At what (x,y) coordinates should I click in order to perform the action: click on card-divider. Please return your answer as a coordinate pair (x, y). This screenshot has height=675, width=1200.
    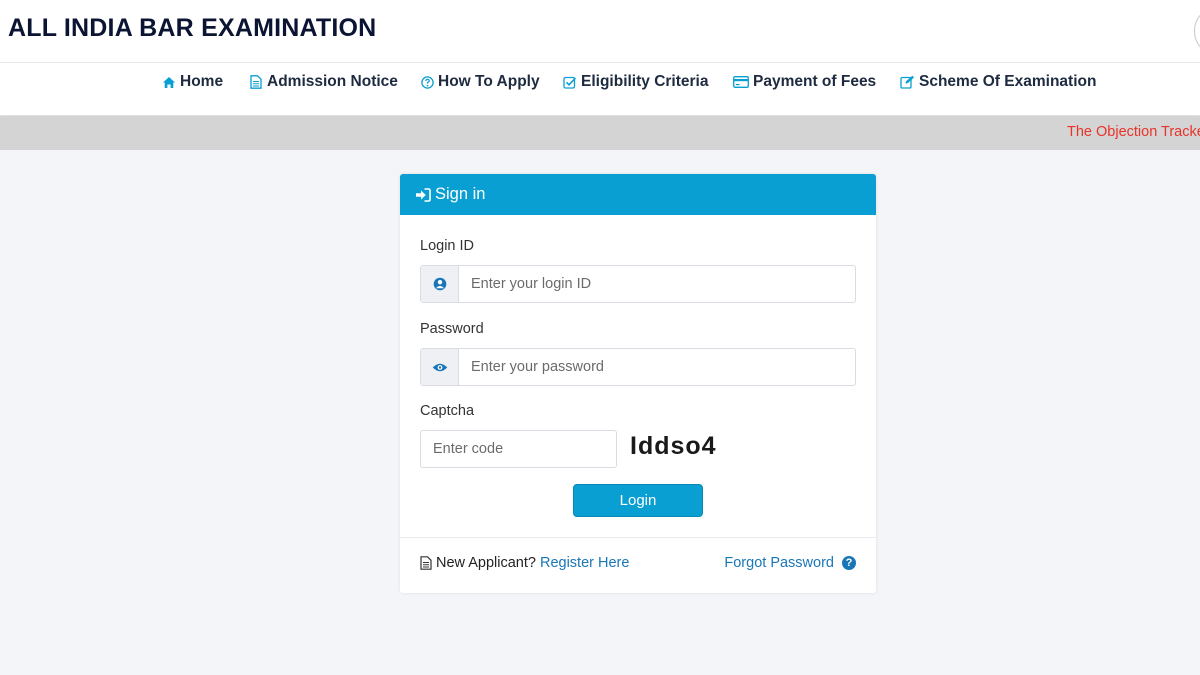
    Looking at the image, I should click on (638, 537).